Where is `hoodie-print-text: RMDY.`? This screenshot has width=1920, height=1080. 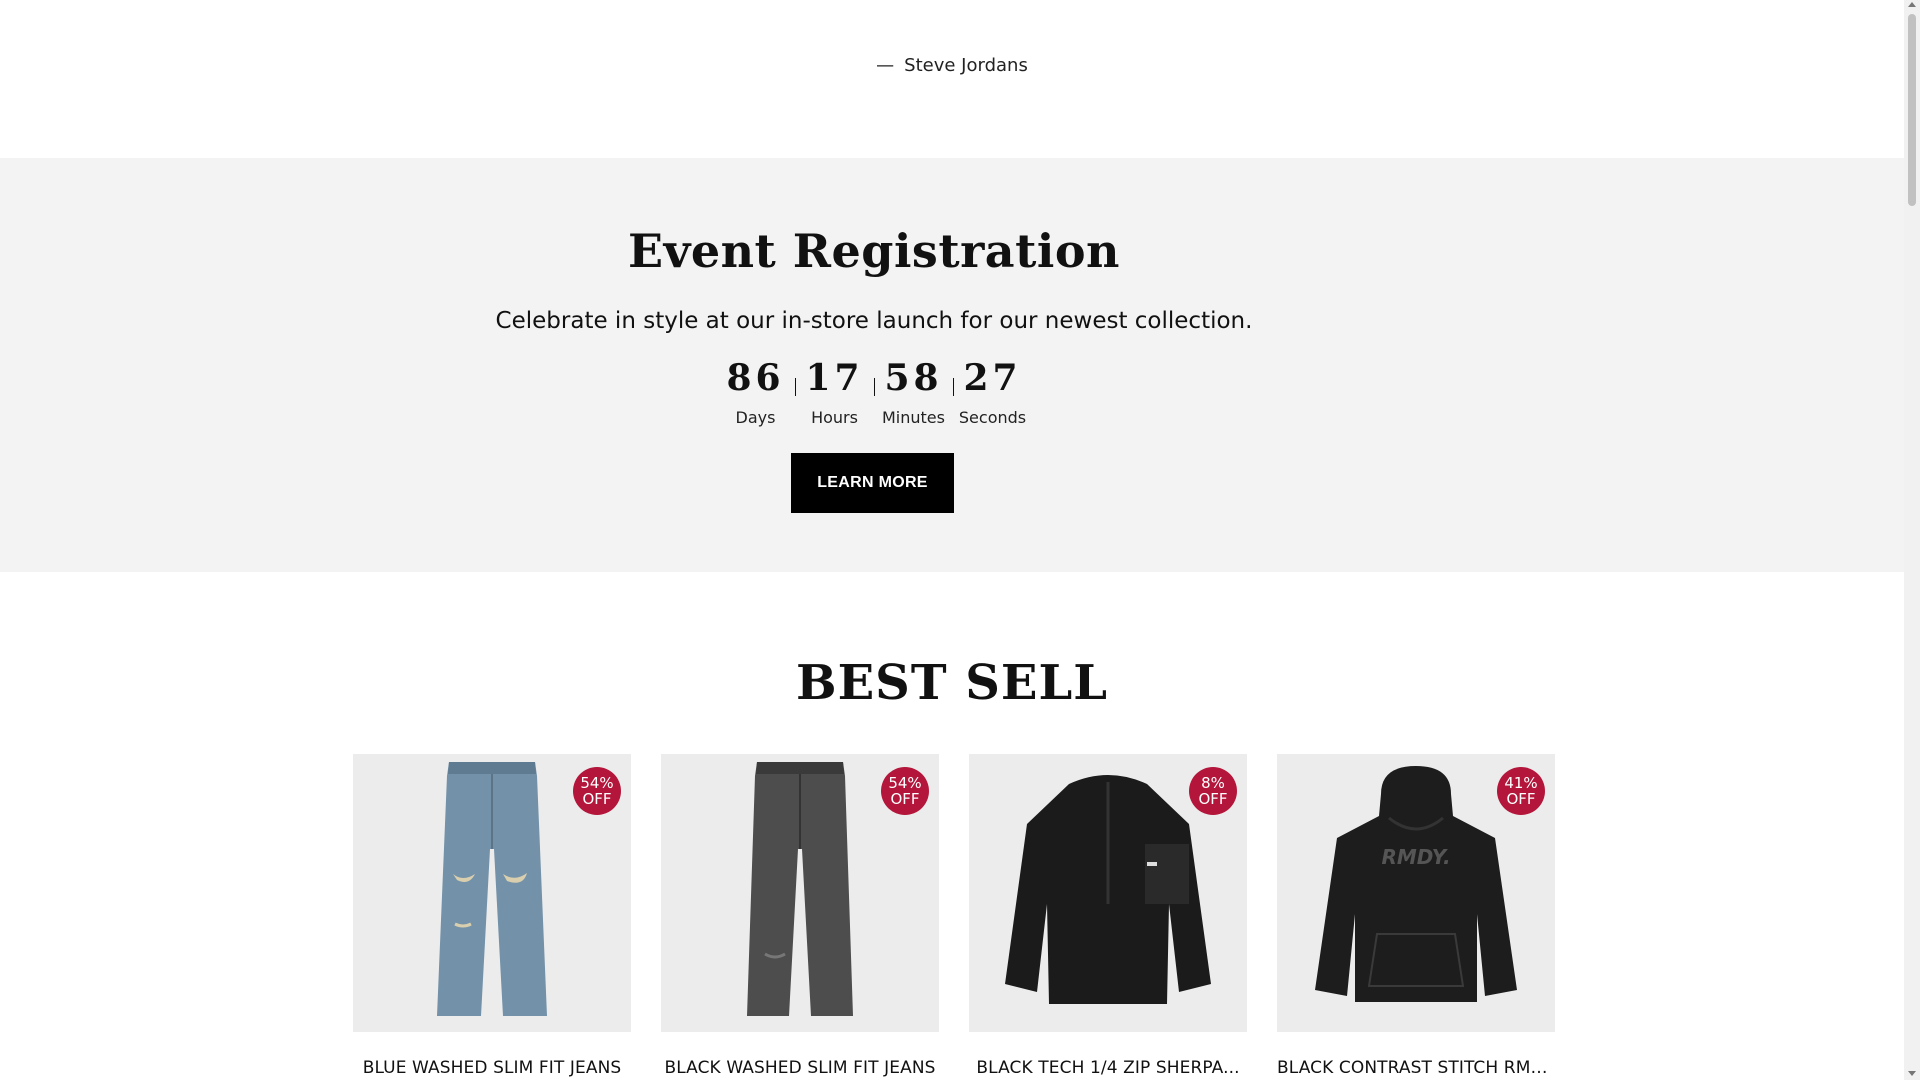 hoodie-print-text: RMDY. is located at coordinates (1415, 857).